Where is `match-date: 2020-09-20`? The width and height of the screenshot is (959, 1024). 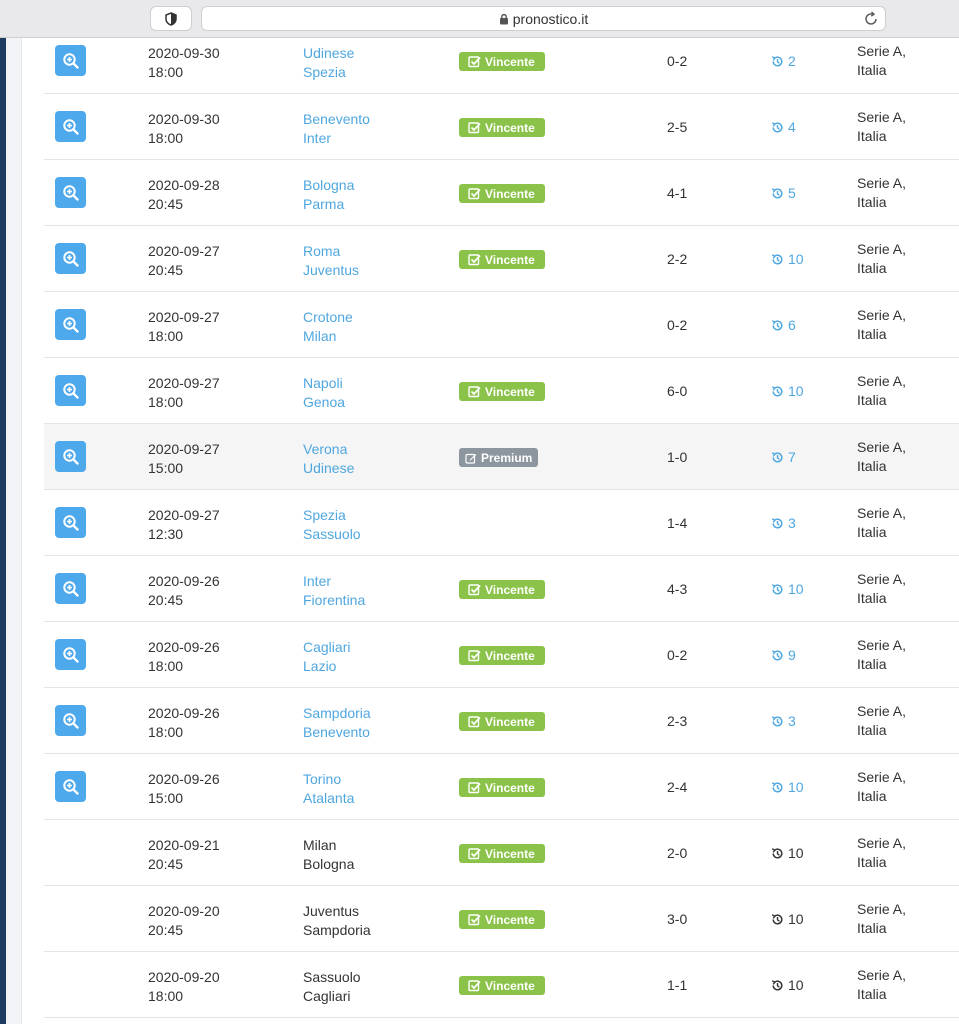 match-date: 2020-09-20 is located at coordinates (184, 977).